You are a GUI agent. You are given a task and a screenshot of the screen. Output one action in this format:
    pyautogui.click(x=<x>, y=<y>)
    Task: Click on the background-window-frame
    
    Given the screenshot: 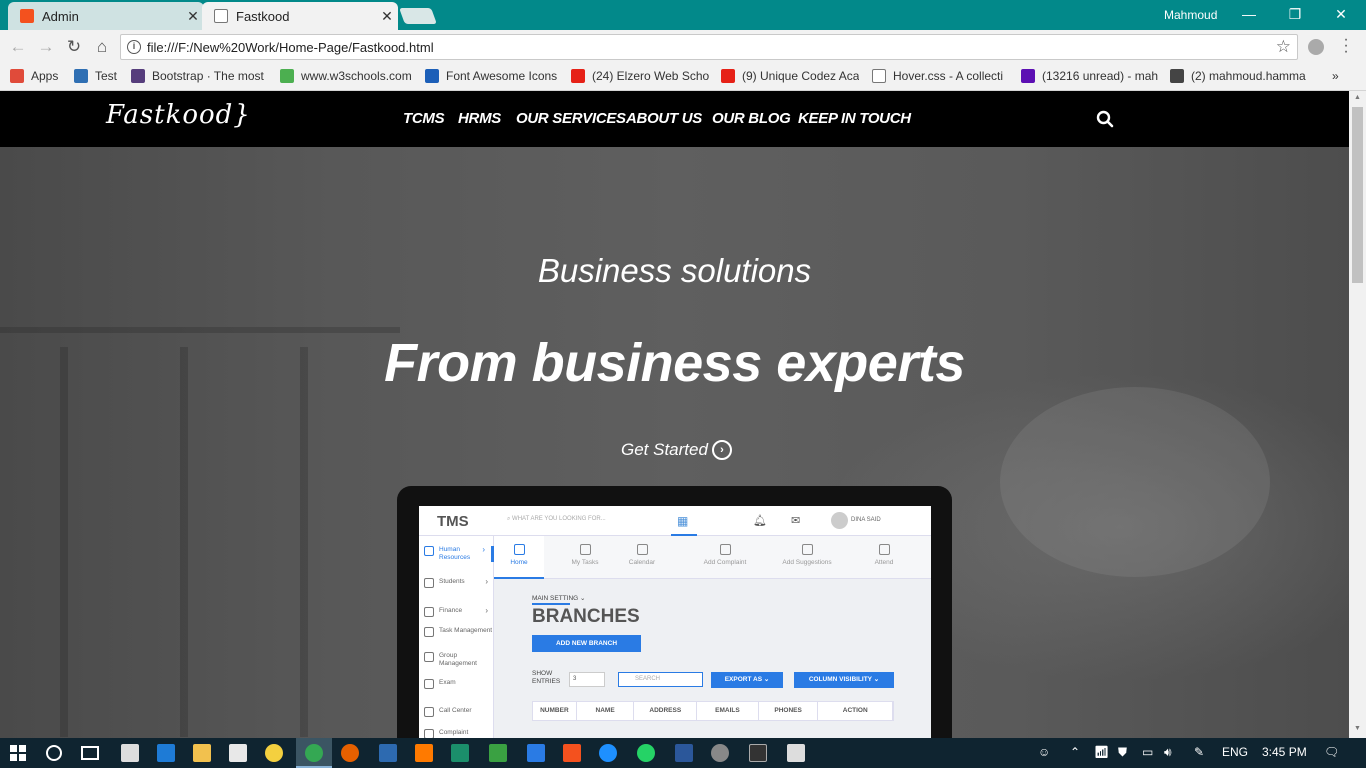 What is the action you would take?
    pyautogui.click(x=304, y=542)
    